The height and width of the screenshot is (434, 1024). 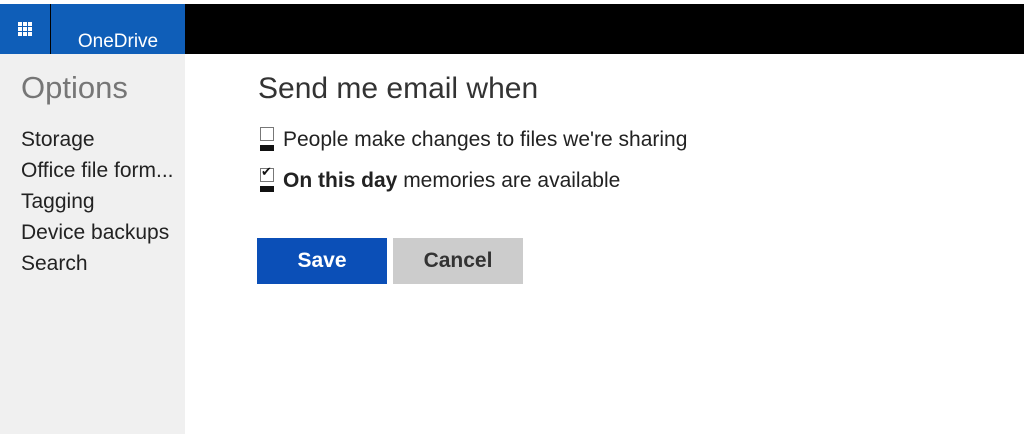 I want to click on on-this-day-label: On this day memories are available, so click(x=451, y=181).